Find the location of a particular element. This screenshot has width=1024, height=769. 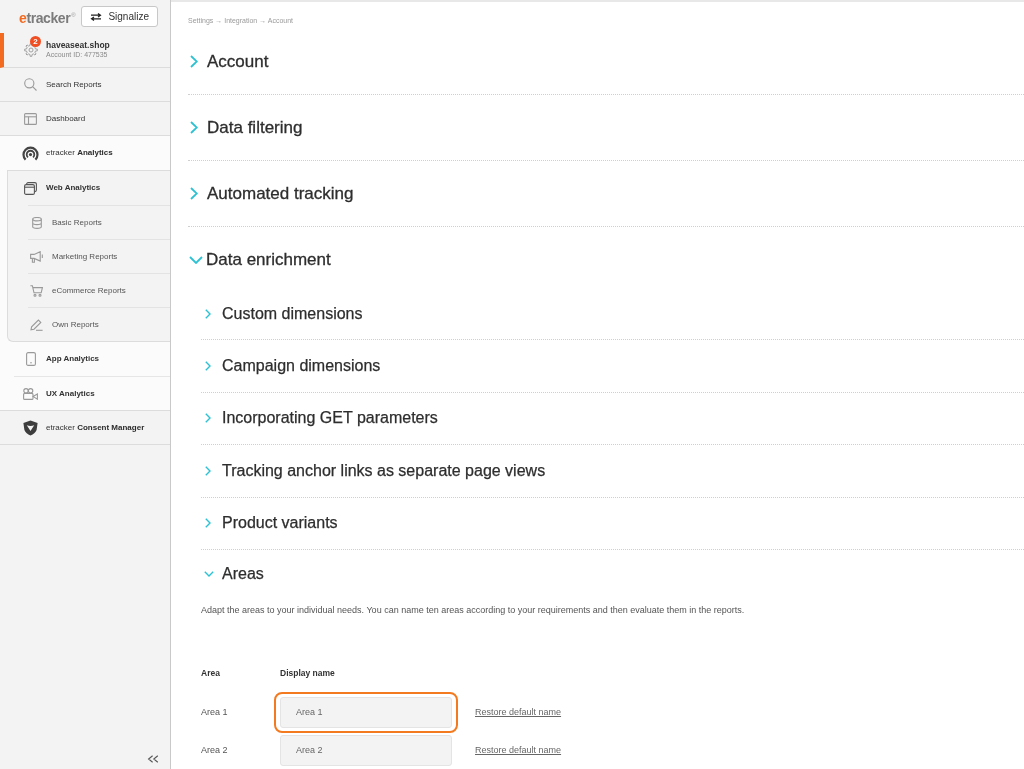

column-header: Display name is located at coordinates (307, 673).